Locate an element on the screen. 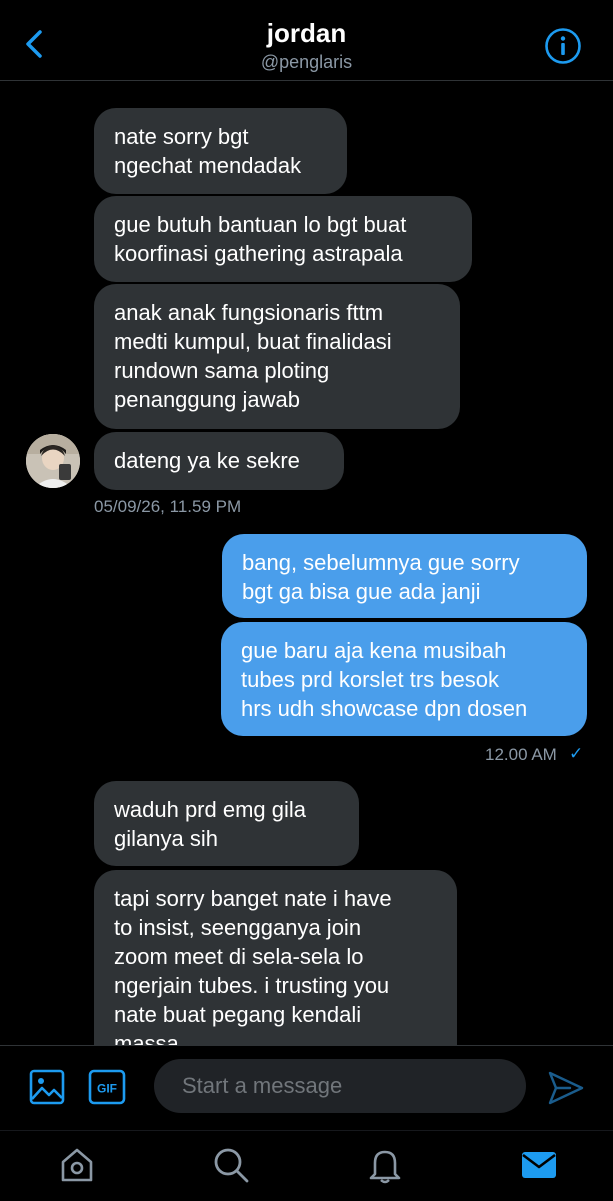 This screenshot has width=613, height=1201. info-icon is located at coordinates (563, 46).